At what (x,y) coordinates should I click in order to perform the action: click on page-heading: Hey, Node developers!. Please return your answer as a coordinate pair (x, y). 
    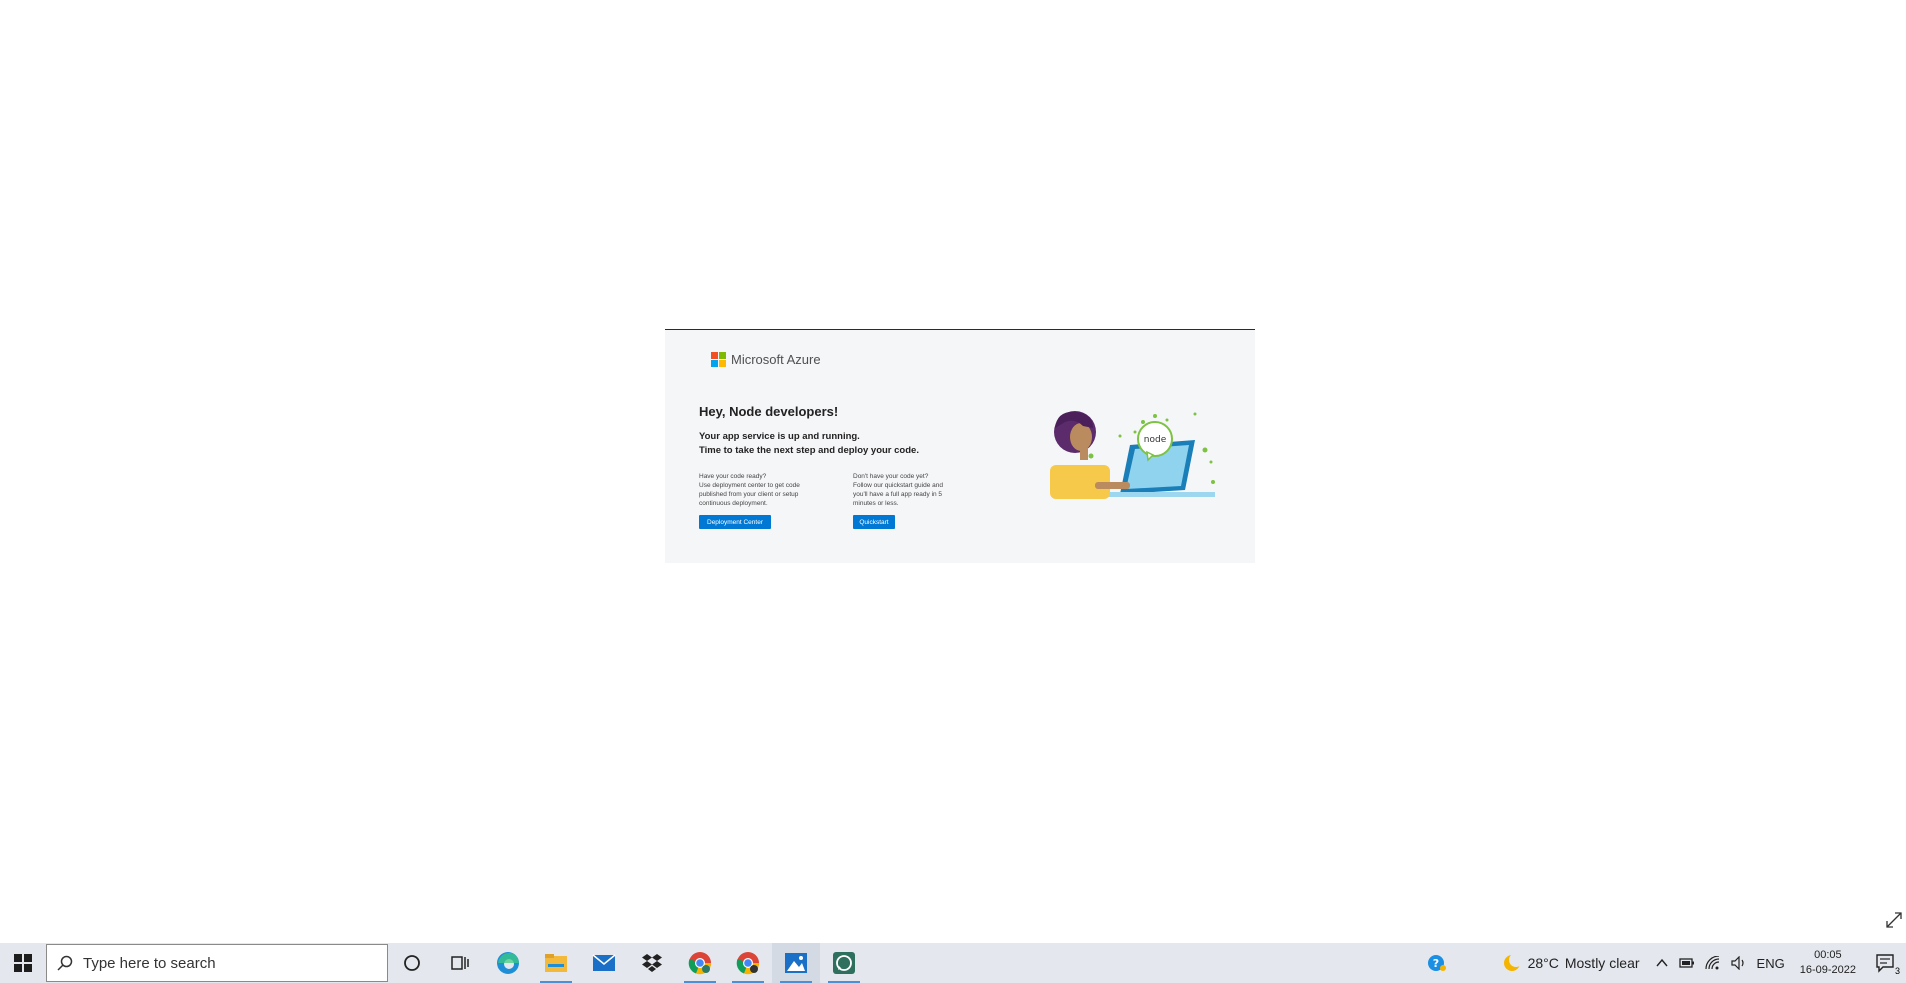
    Looking at the image, I should click on (769, 411).